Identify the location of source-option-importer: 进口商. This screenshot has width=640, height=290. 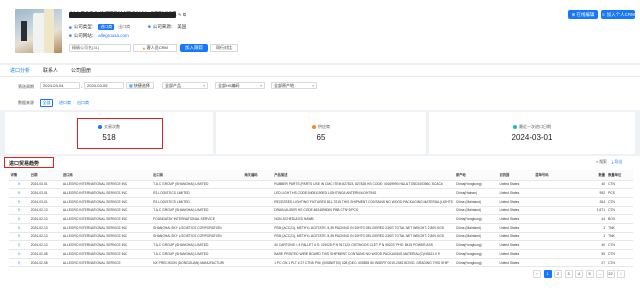
(65, 103).